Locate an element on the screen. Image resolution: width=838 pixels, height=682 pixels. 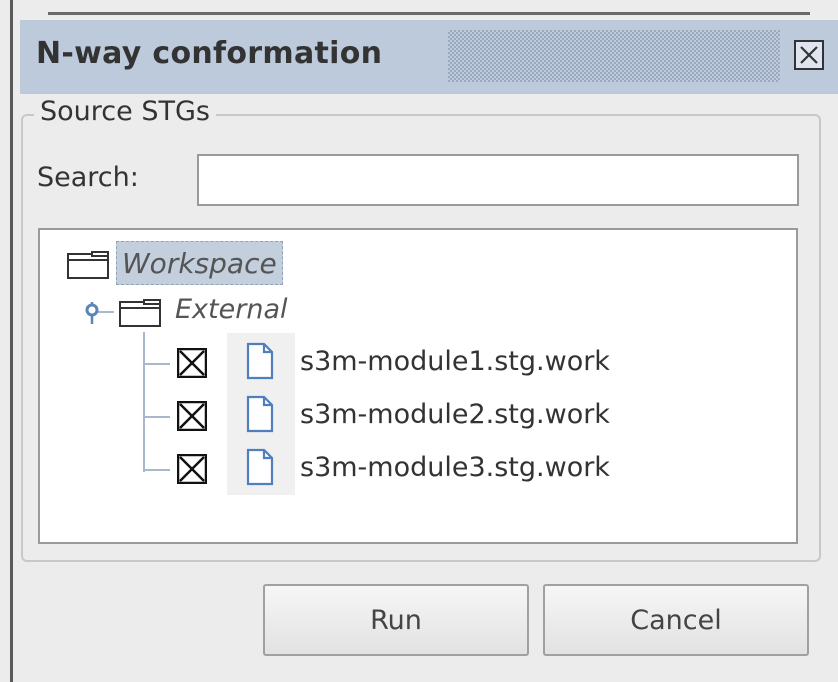
cancel-button: Cancel is located at coordinates (676, 620).